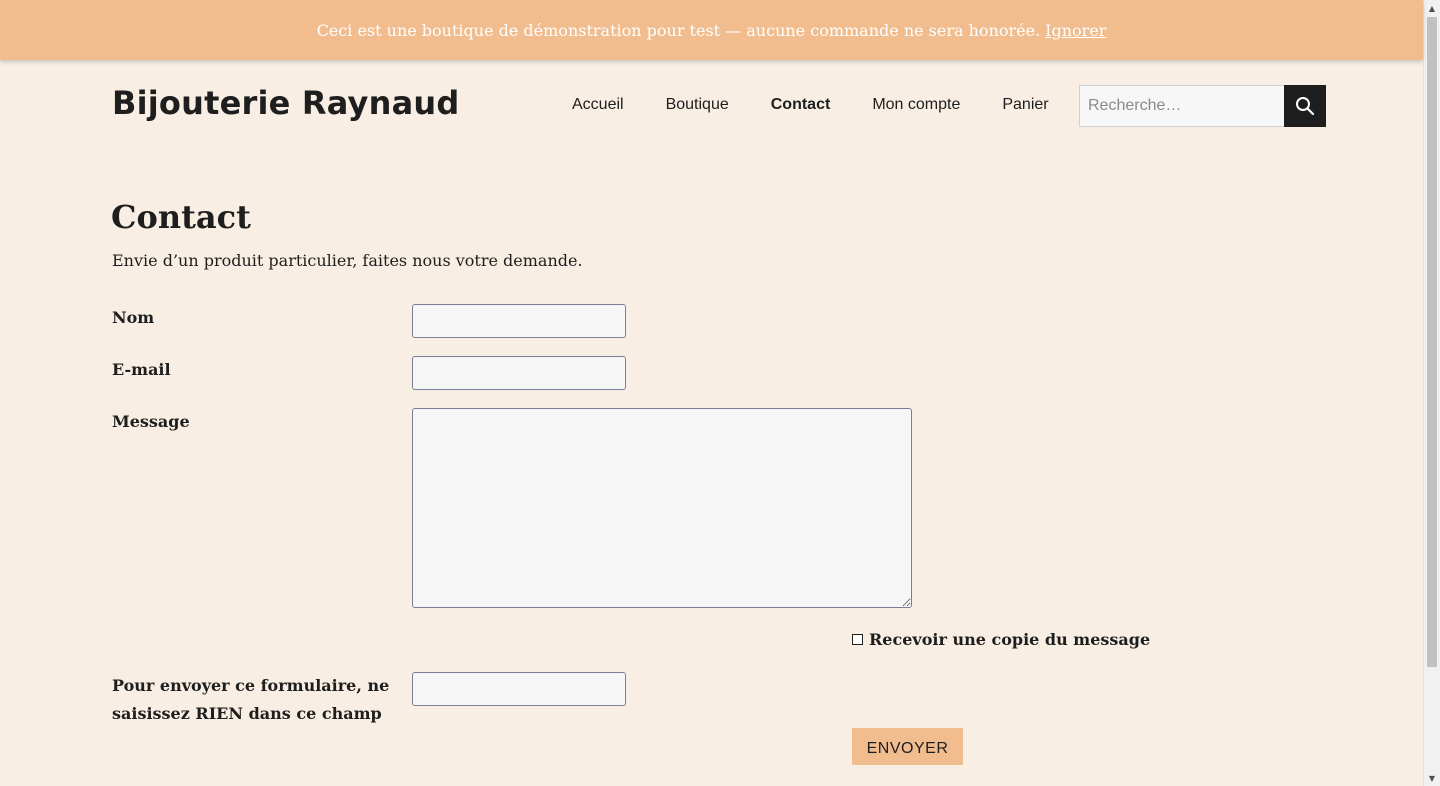 The image size is (1440, 786). Describe the element at coordinates (598, 105) in the screenshot. I see `nav-item-accueil: Accueil` at that location.